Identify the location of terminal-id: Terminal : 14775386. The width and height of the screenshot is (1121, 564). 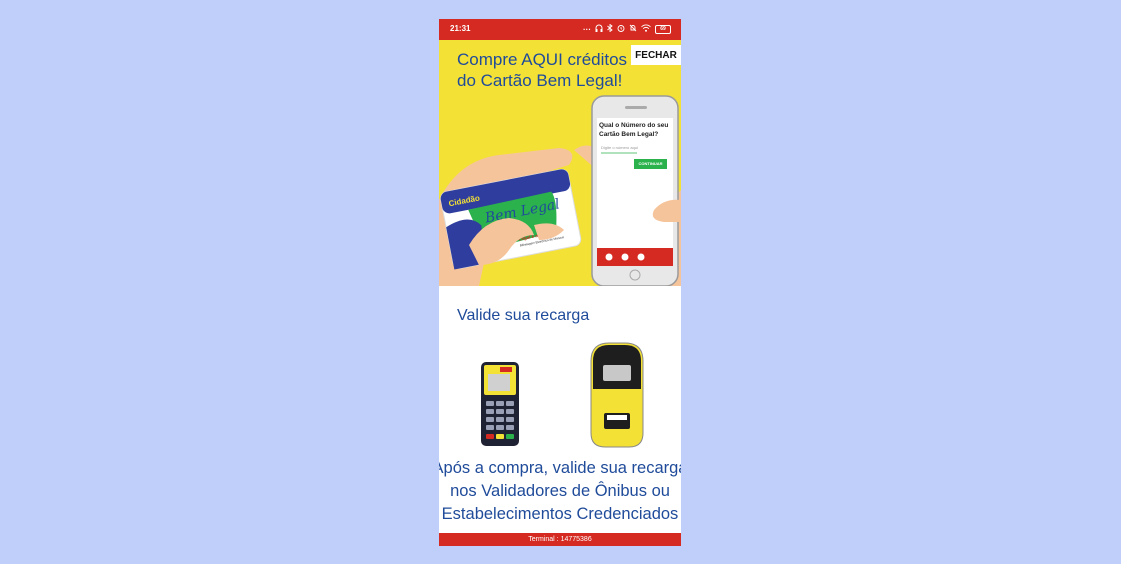
(560, 539).